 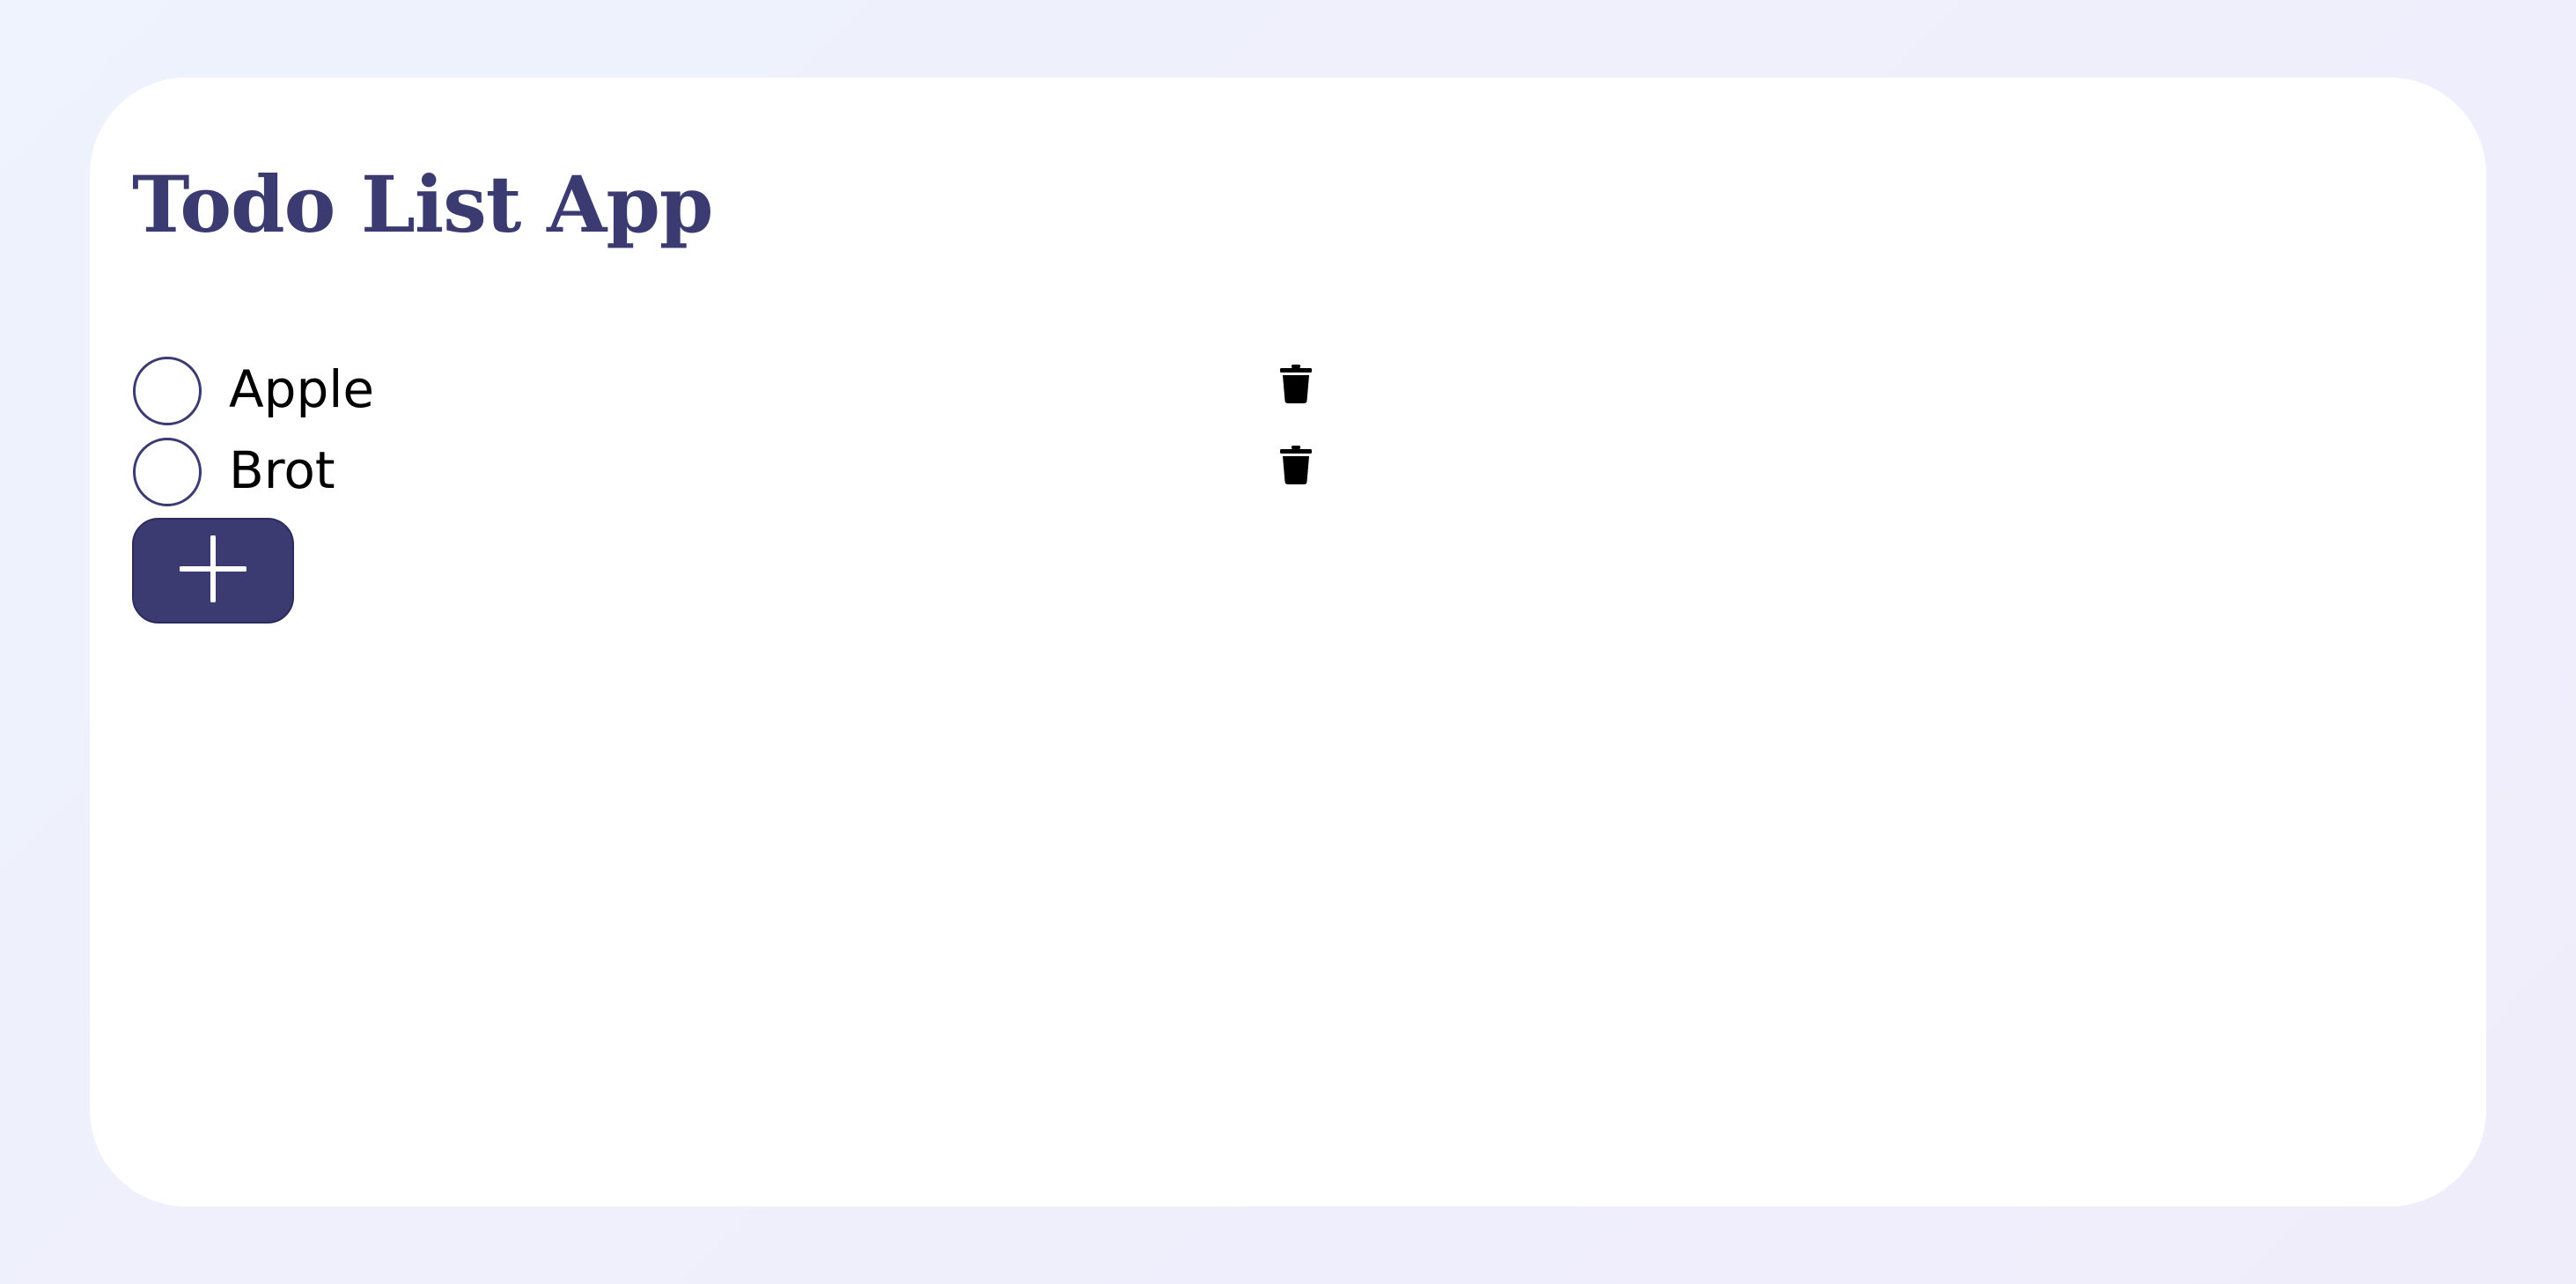 I want to click on todo-label: Brot, so click(x=282, y=470).